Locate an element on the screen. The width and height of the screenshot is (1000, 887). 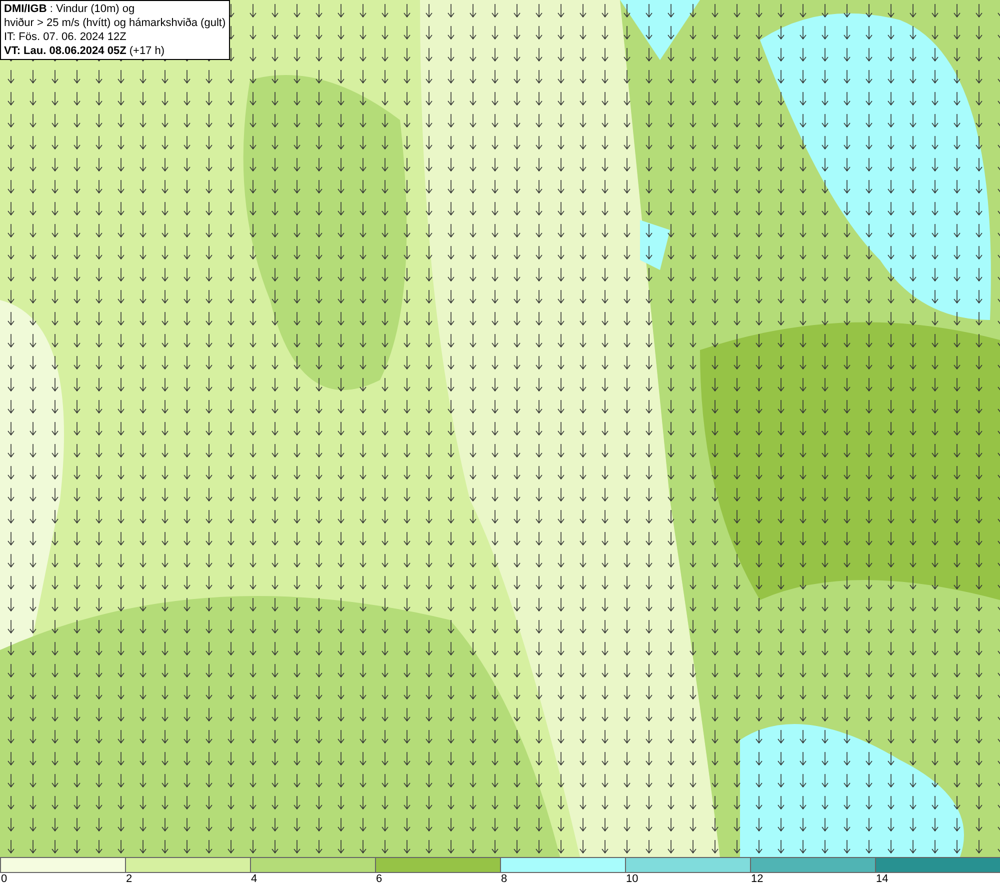
legend-tick-label: 6 is located at coordinates (379, 879).